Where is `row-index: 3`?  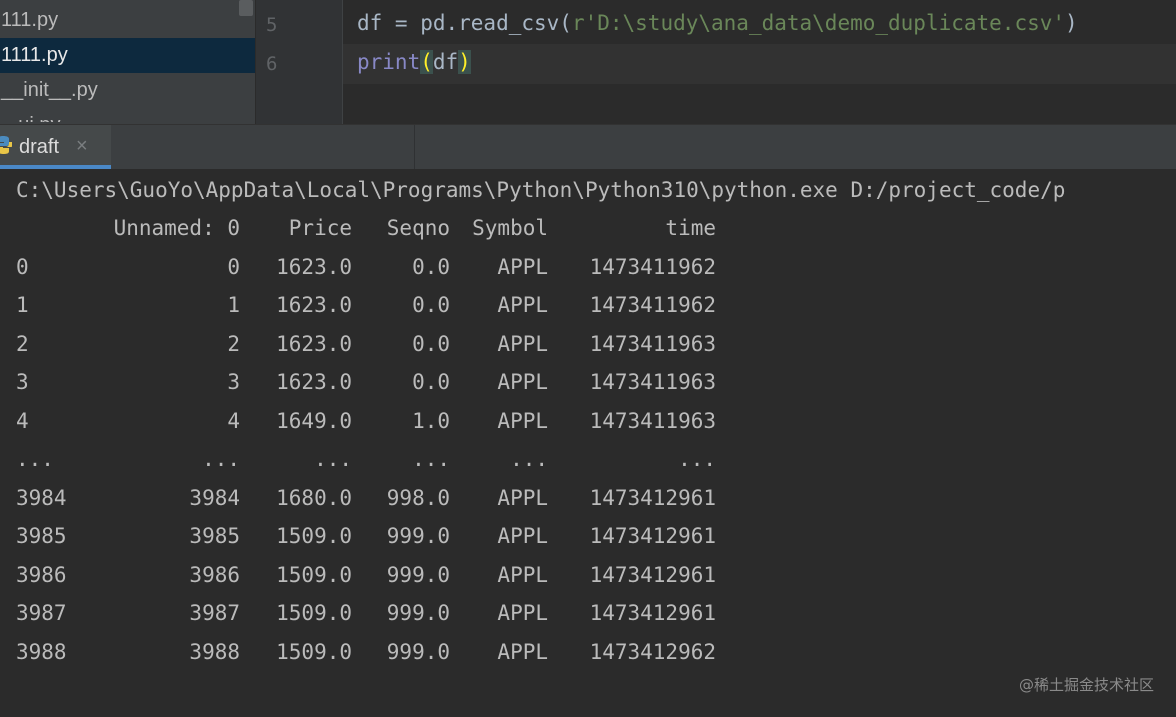
row-index: 3 is located at coordinates (22, 382).